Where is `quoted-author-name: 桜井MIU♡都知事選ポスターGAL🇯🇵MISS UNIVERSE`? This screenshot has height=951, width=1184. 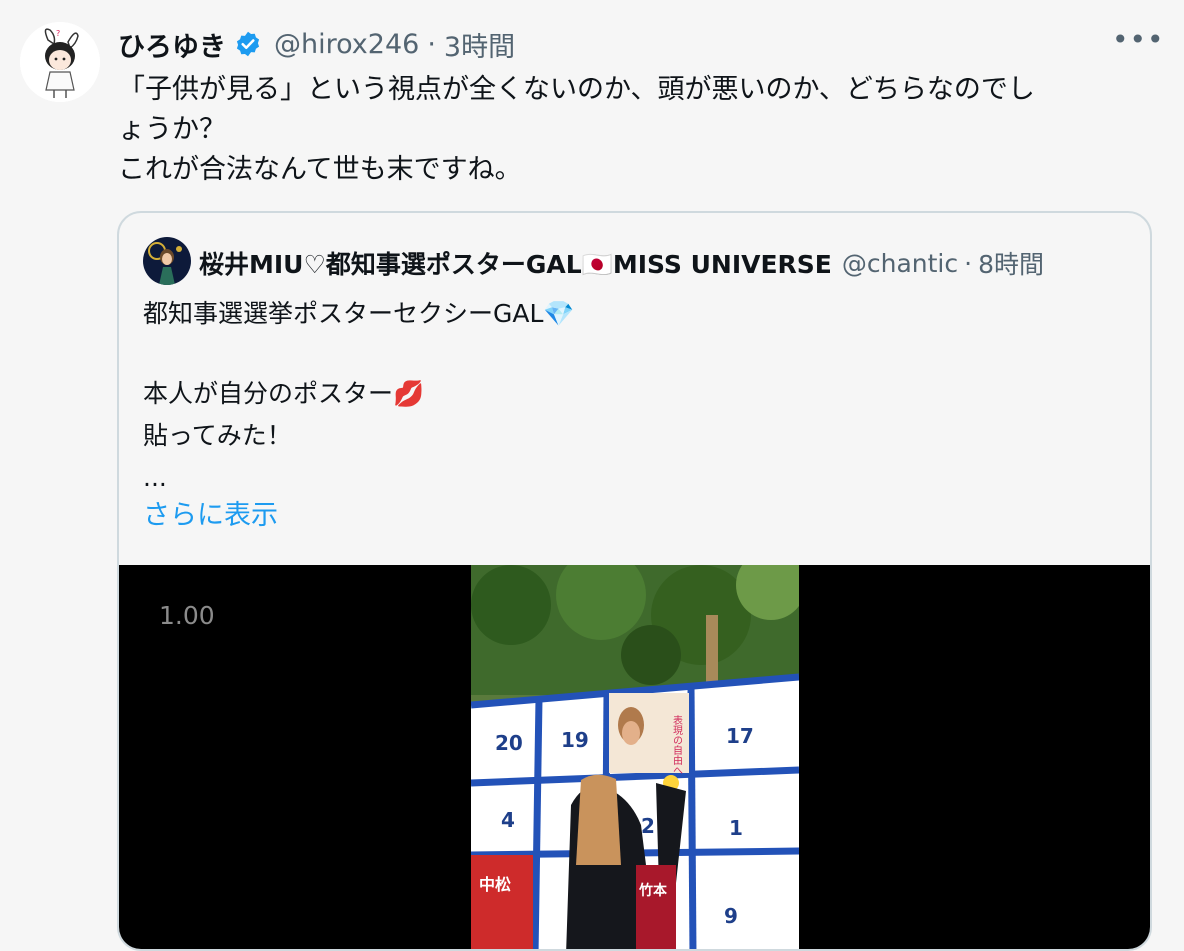 quoted-author-name: 桜井MIU♡都知事選ポスターGAL🇯🇵MISS UNIVERSE is located at coordinates (515, 263).